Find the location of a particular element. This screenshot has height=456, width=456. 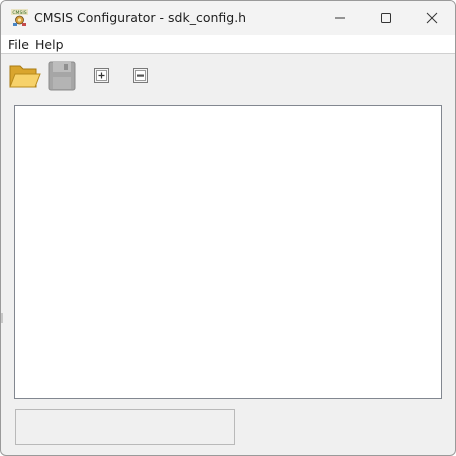

minimize-icon is located at coordinates (340, 18).